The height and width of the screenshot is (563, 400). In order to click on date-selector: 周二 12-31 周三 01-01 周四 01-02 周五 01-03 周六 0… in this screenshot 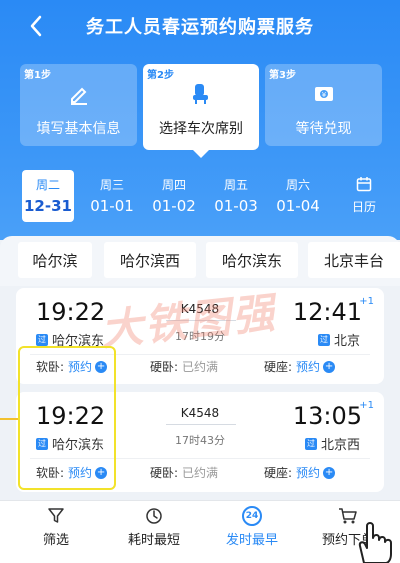, I will do `click(200, 198)`.